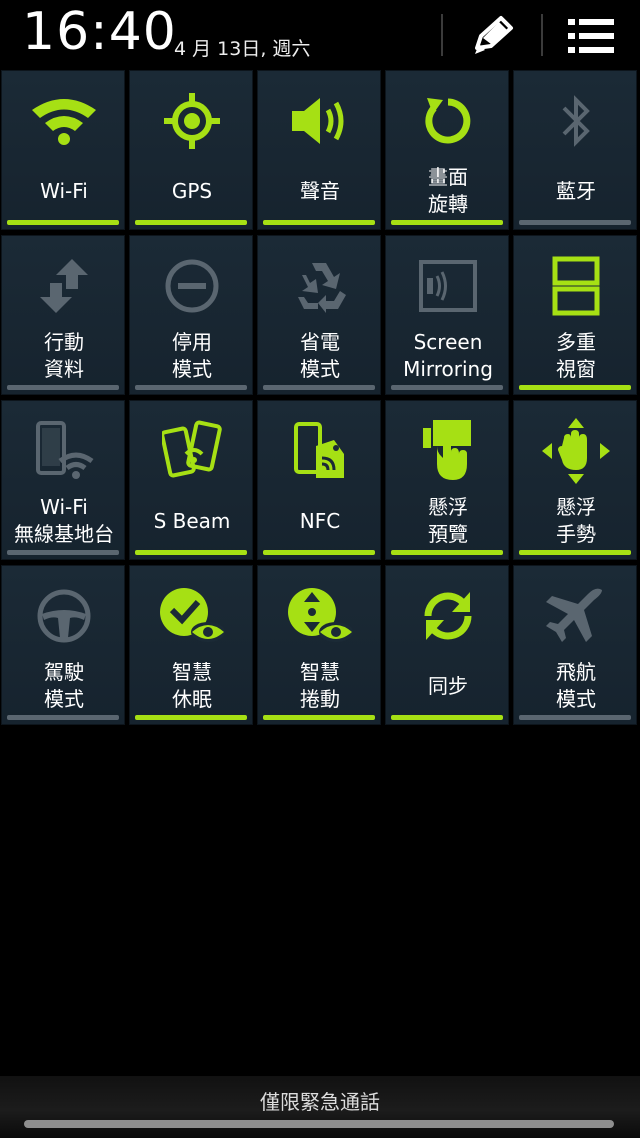  Describe the element at coordinates (64, 451) in the screenshot. I see `hotspot-icon` at that location.